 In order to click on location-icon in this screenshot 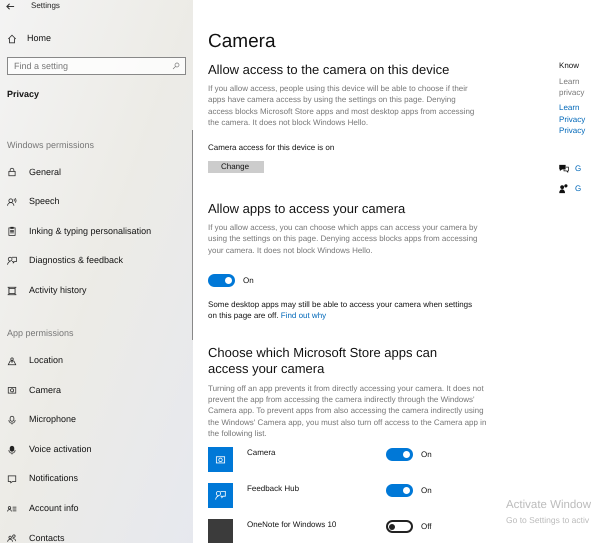, I will do `click(12, 361)`.